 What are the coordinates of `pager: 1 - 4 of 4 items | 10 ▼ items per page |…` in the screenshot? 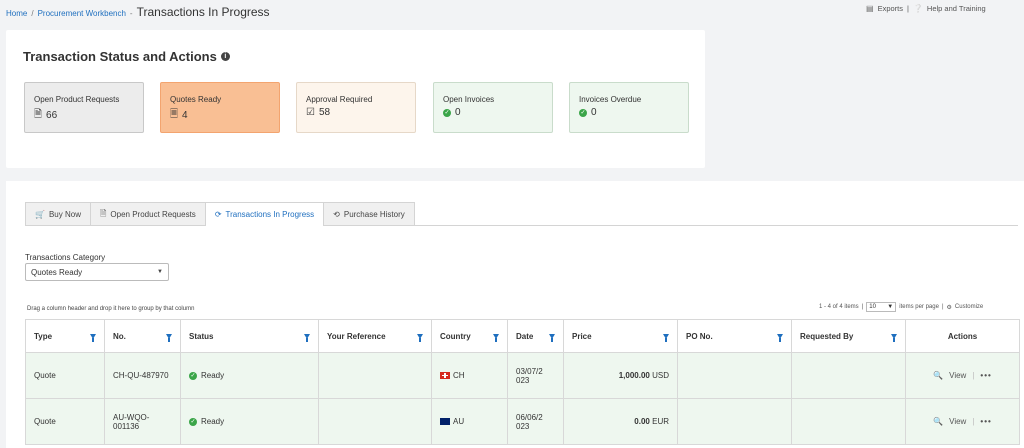 It's located at (901, 307).